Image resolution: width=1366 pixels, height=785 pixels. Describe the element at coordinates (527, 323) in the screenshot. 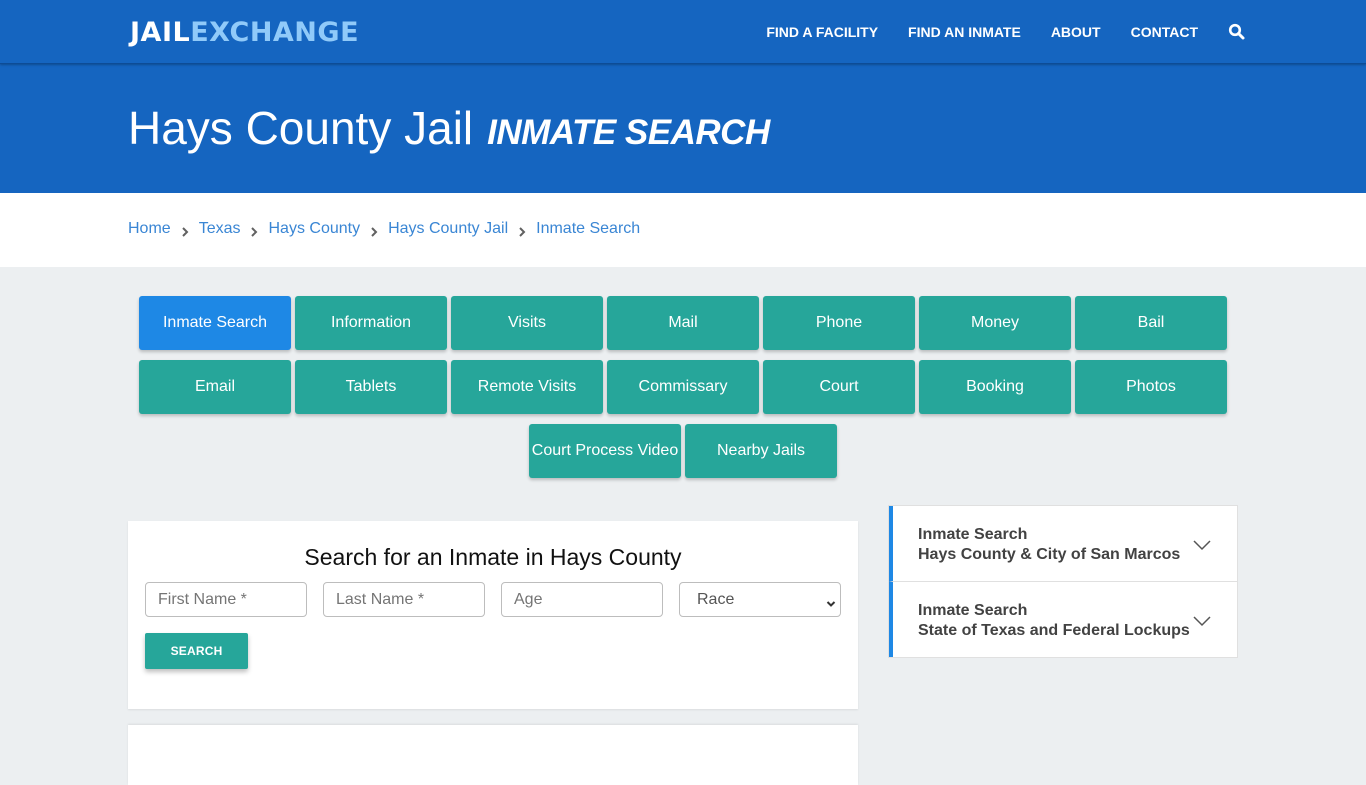

I see `tab-visits: Visits` at that location.